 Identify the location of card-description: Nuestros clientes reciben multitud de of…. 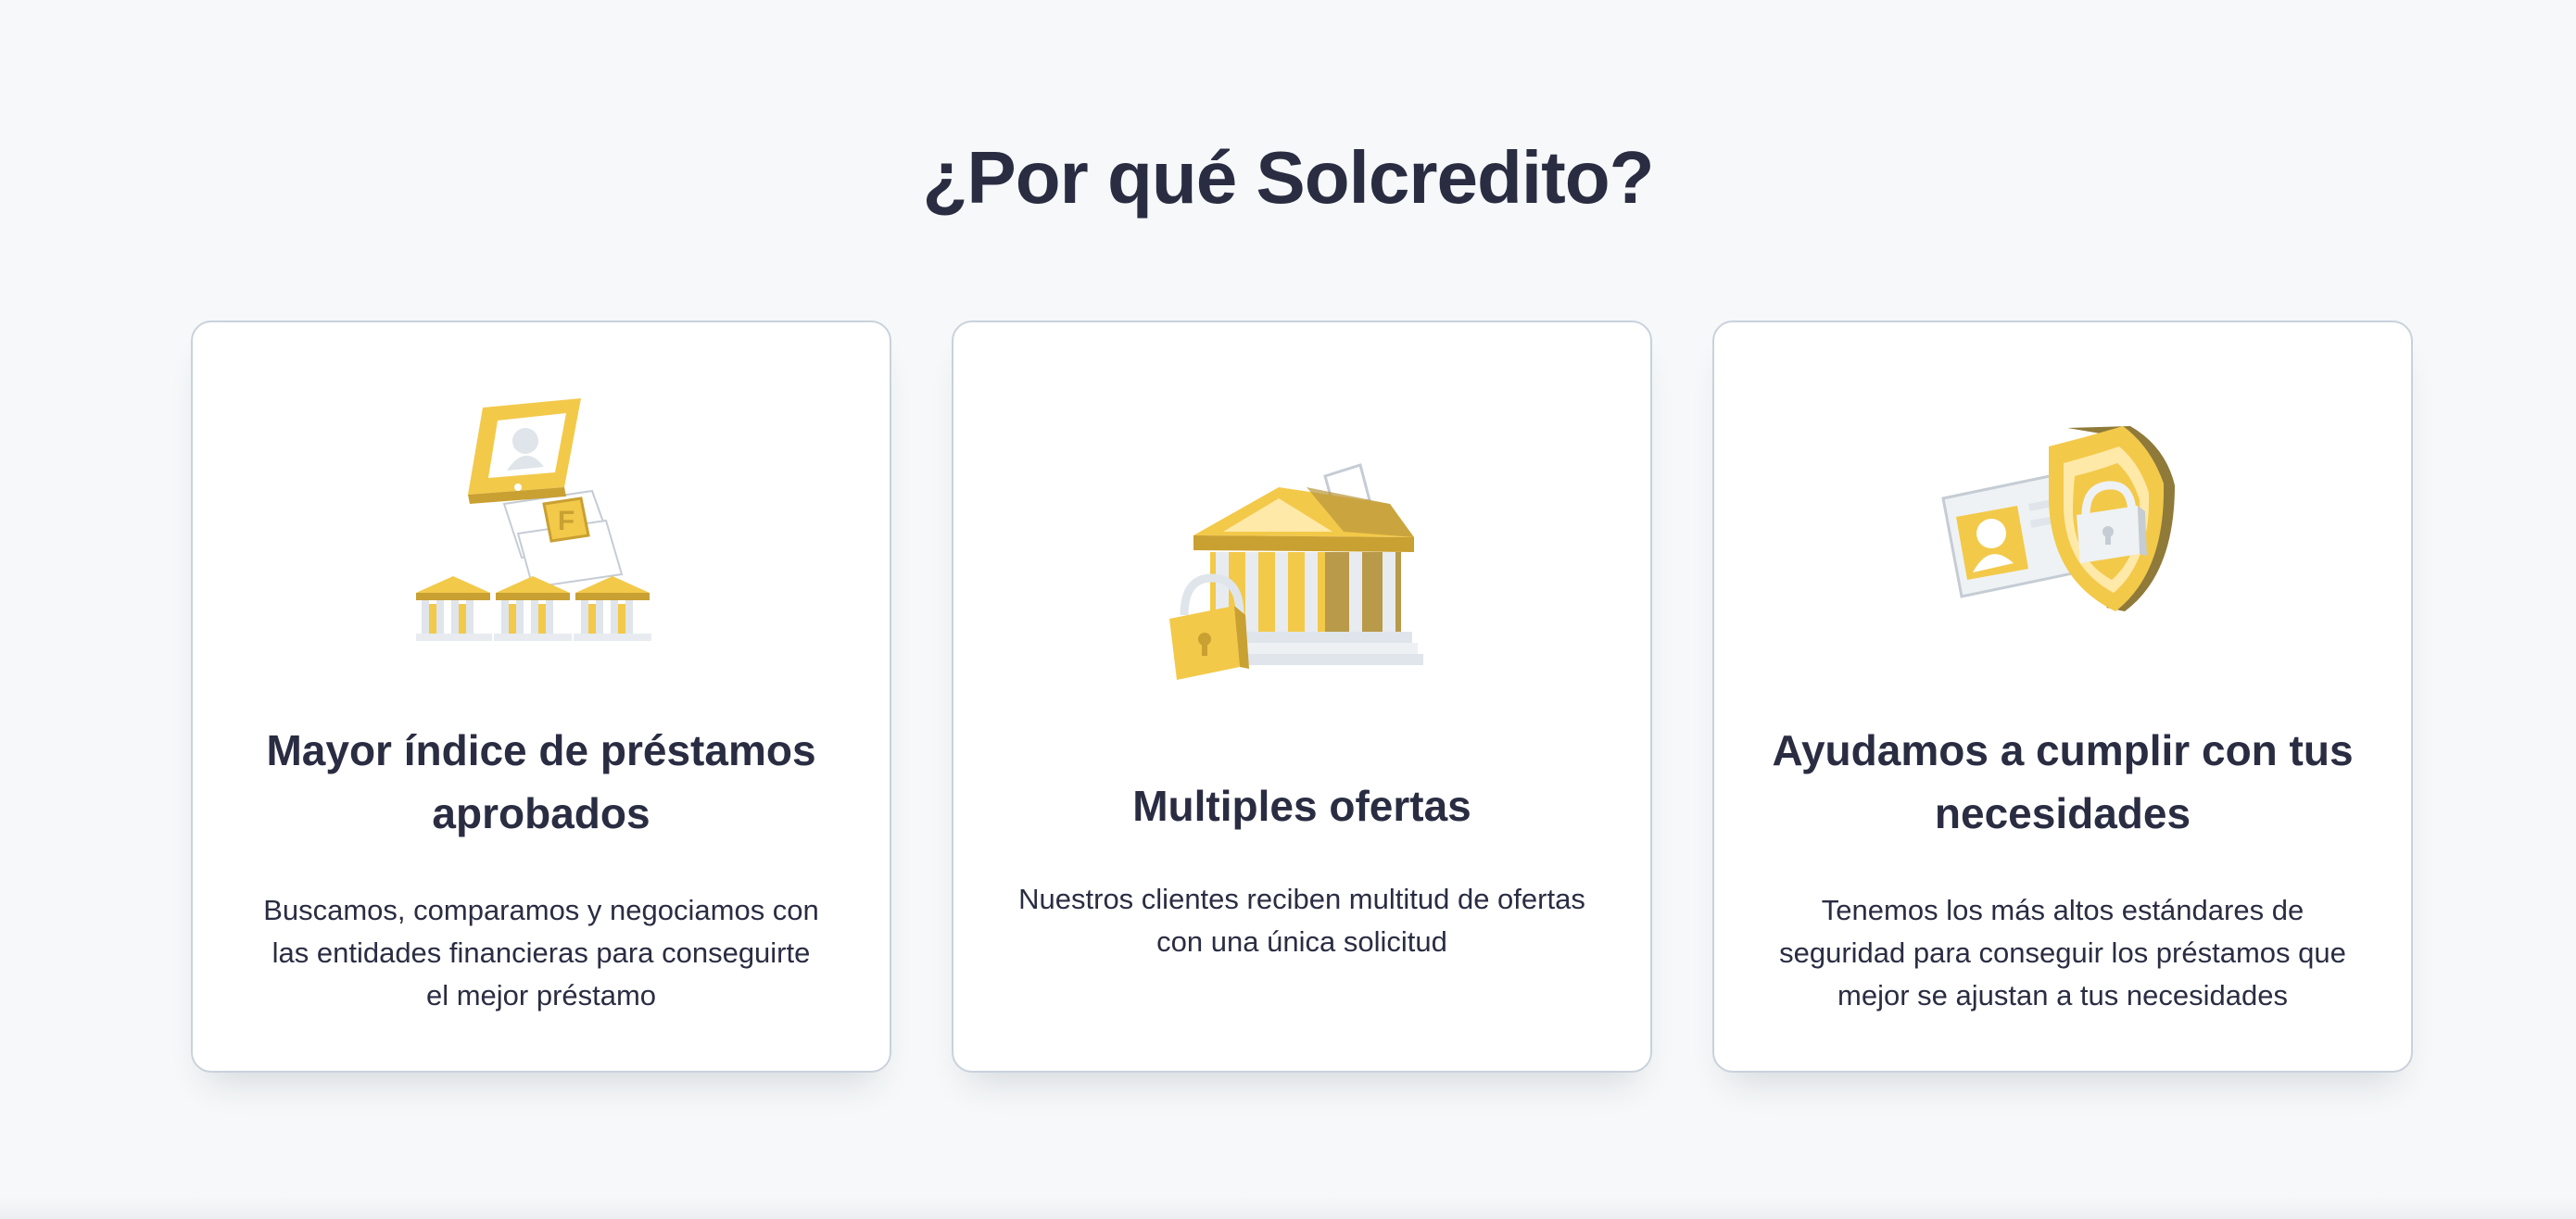
(1302, 920).